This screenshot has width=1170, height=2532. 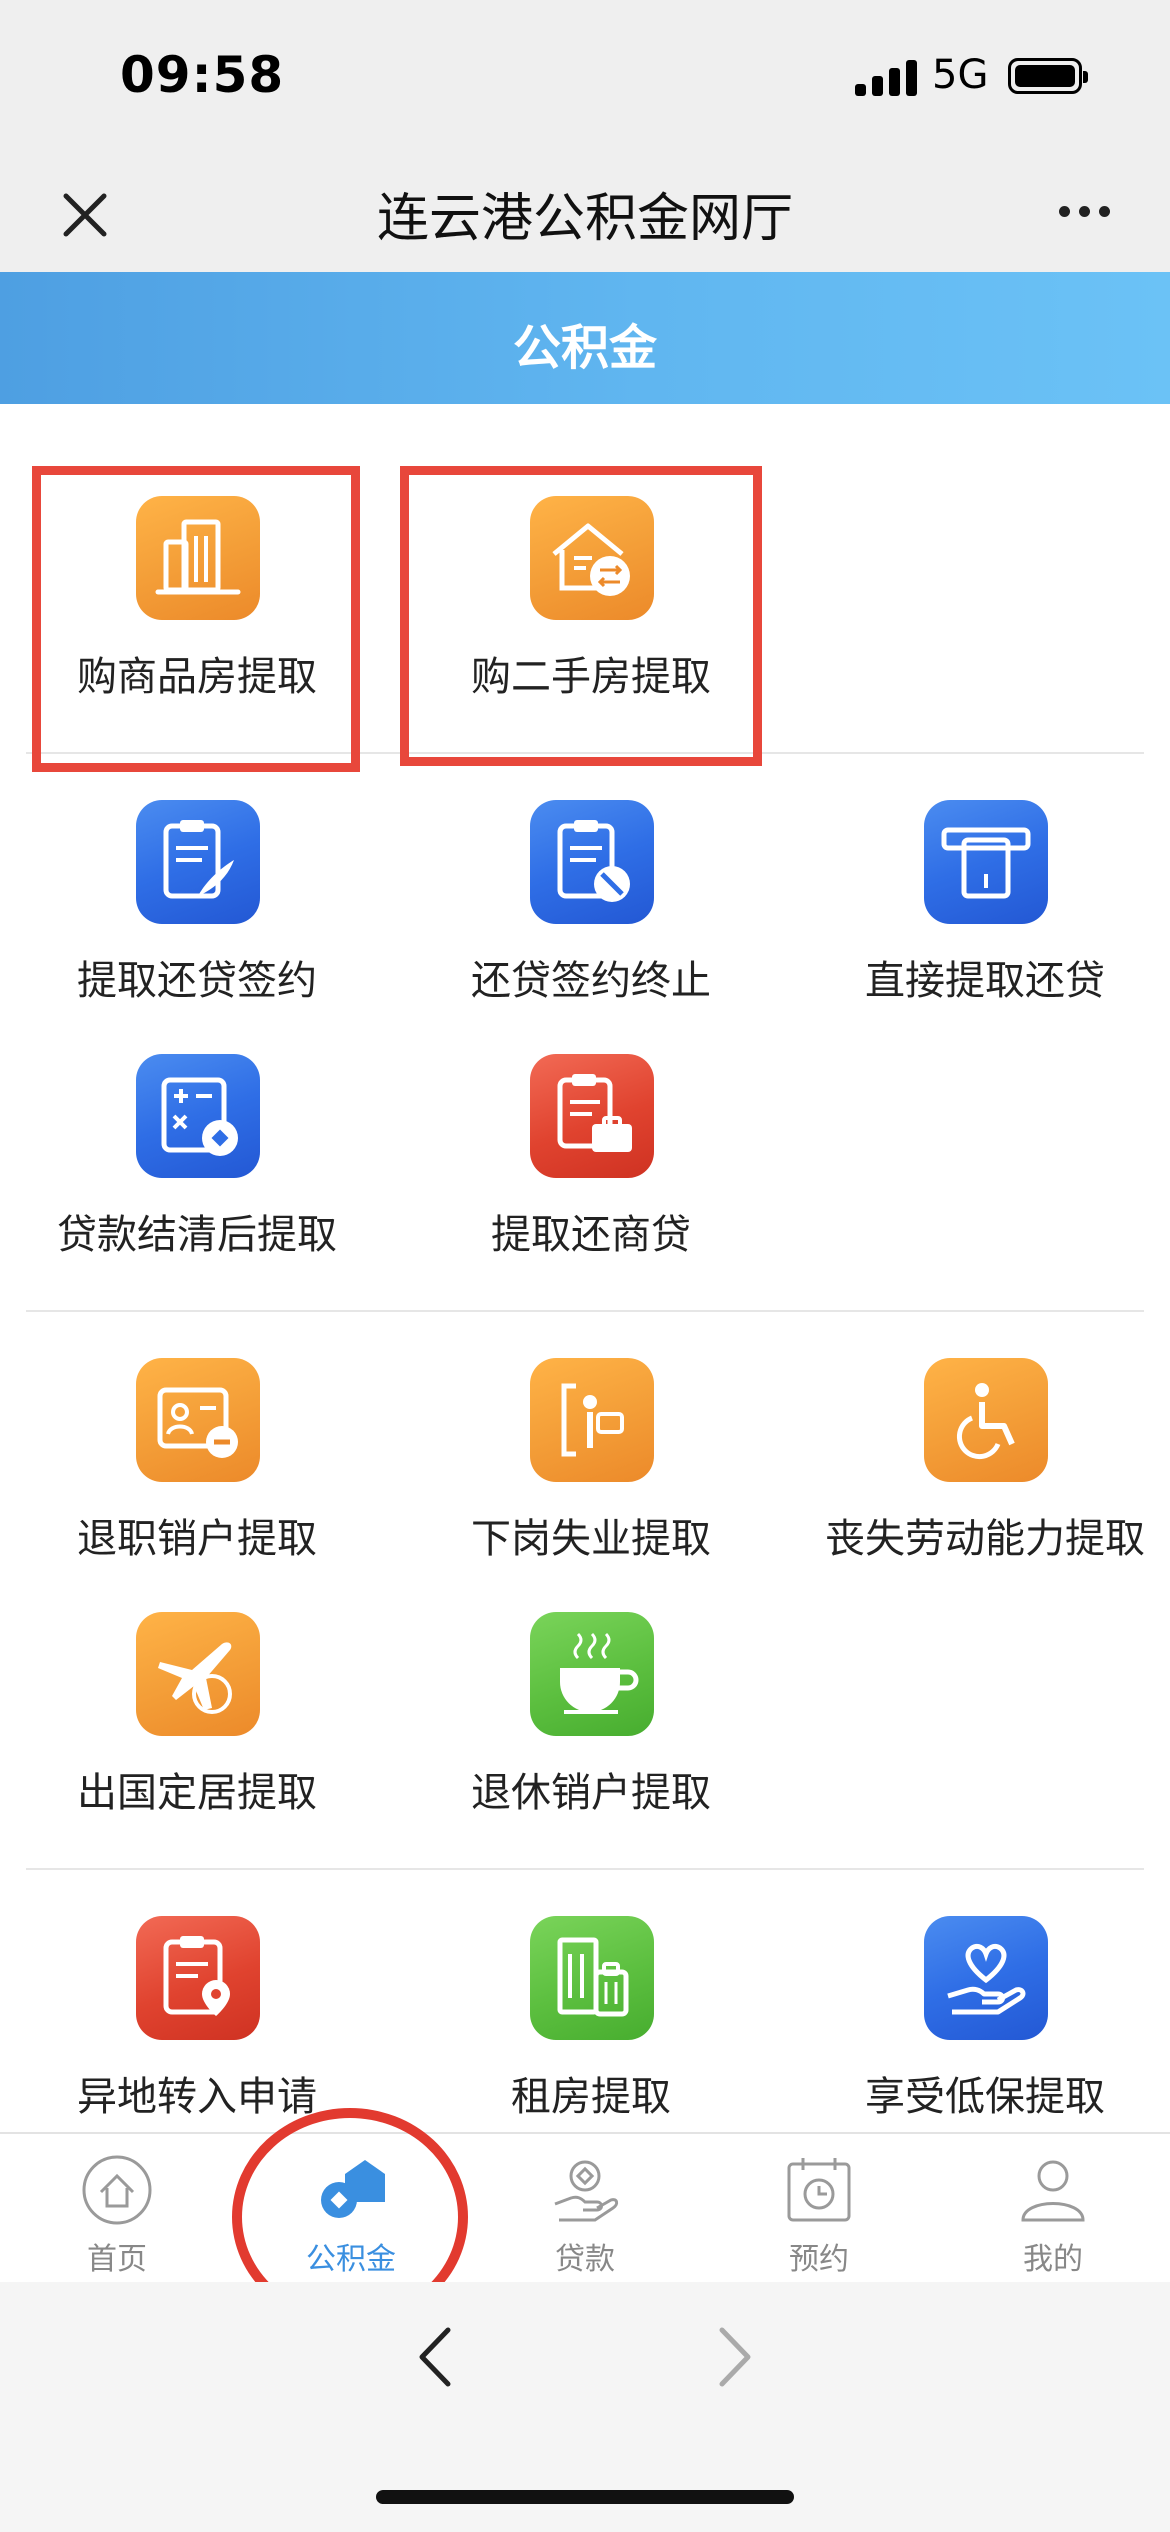 What do you see at coordinates (819, 2259) in the screenshot?
I see `tab-label: 预约` at bounding box center [819, 2259].